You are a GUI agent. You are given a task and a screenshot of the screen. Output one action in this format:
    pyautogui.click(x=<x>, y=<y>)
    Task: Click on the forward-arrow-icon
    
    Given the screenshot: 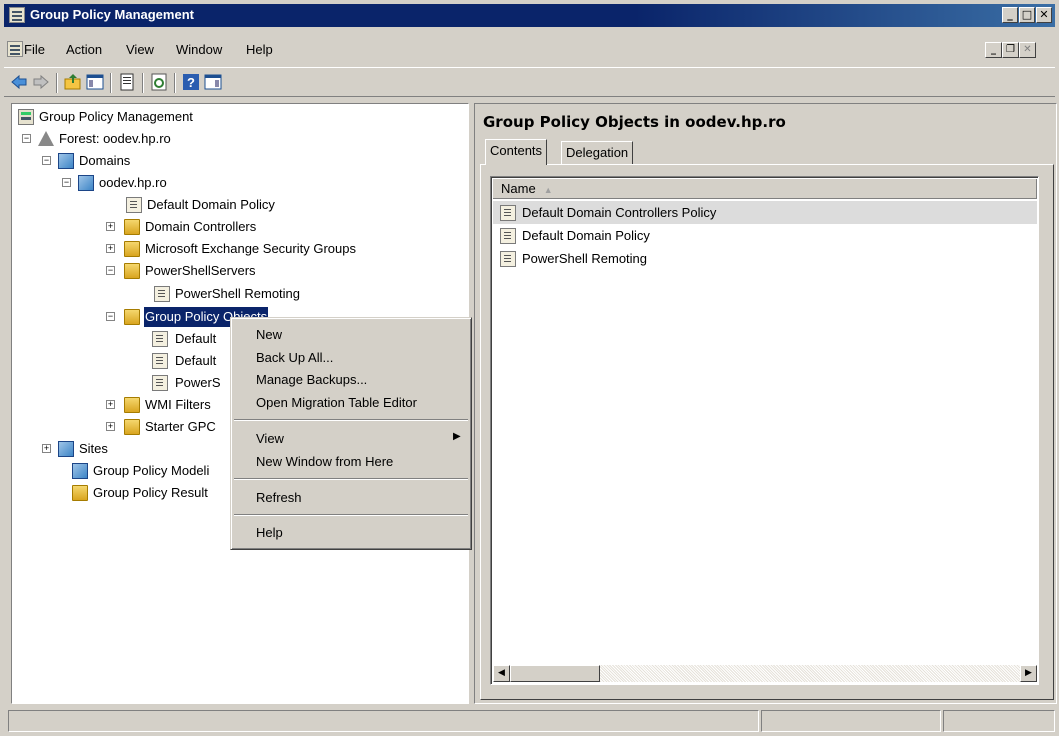 What is the action you would take?
    pyautogui.click(x=41, y=82)
    